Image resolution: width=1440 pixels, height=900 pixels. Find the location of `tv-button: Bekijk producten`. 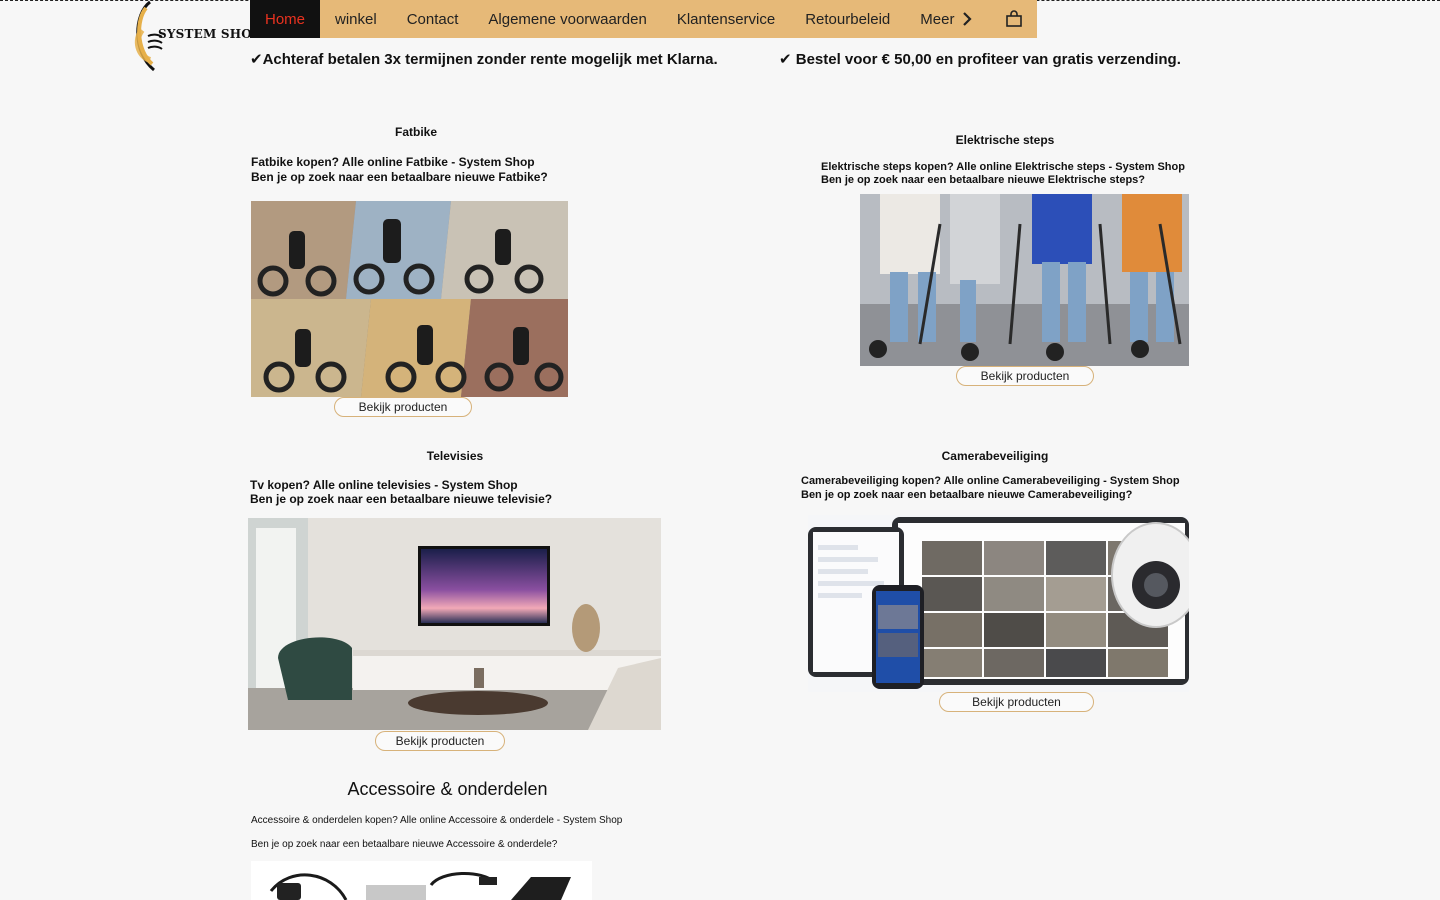

tv-button: Bekijk producten is located at coordinates (440, 741).